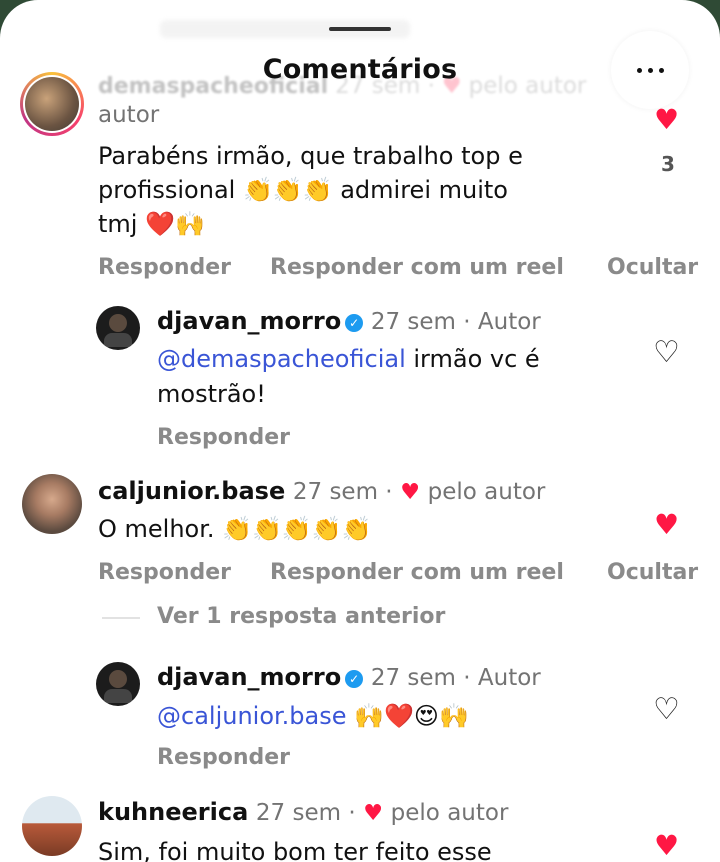 Image resolution: width=720 pixels, height=862 pixels. I want to click on reply1-text-line1: @demaspacheoficial irmão vc é, so click(348, 359).